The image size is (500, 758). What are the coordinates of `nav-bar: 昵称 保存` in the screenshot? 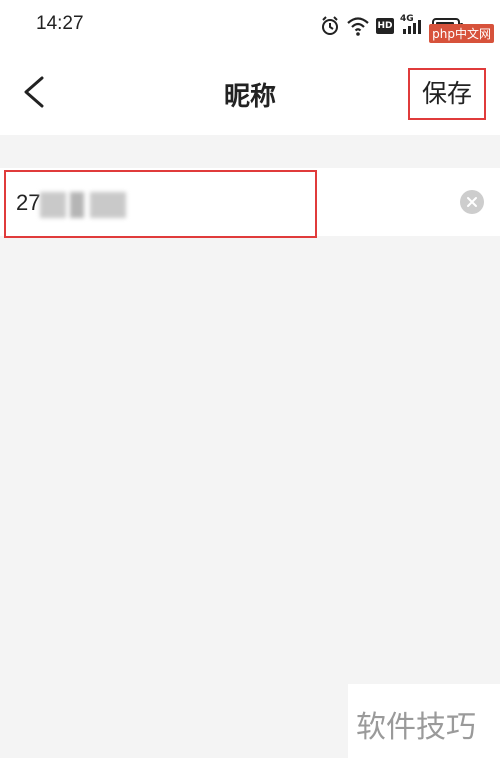 It's located at (250, 92).